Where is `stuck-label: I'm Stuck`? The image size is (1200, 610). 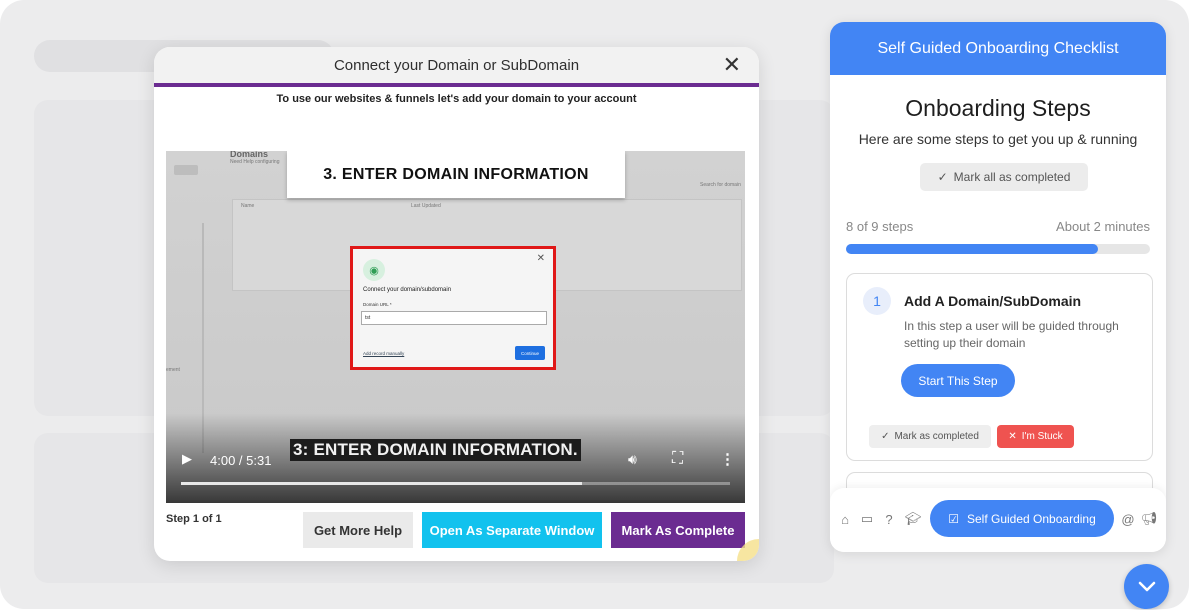
stuck-label: I'm Stuck is located at coordinates (1042, 436).